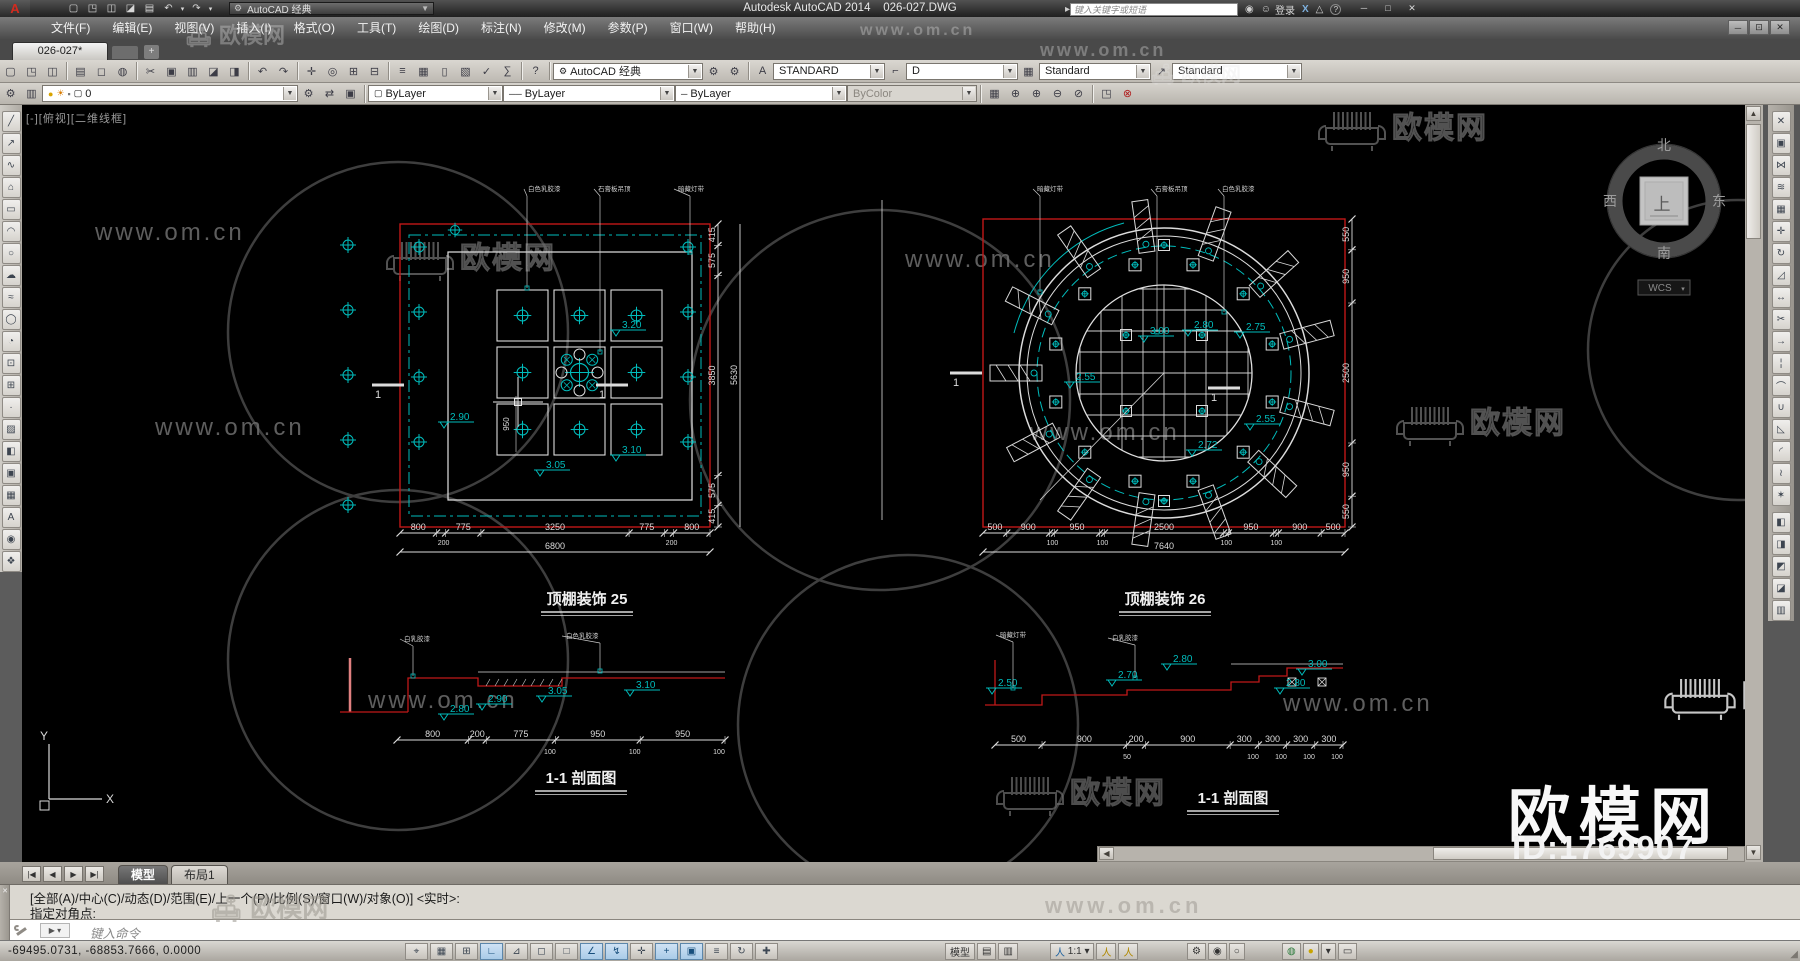 This screenshot has width=1800, height=961. Describe the element at coordinates (1347, 951) in the screenshot. I see `cleanscreen-icon: ▭` at that location.